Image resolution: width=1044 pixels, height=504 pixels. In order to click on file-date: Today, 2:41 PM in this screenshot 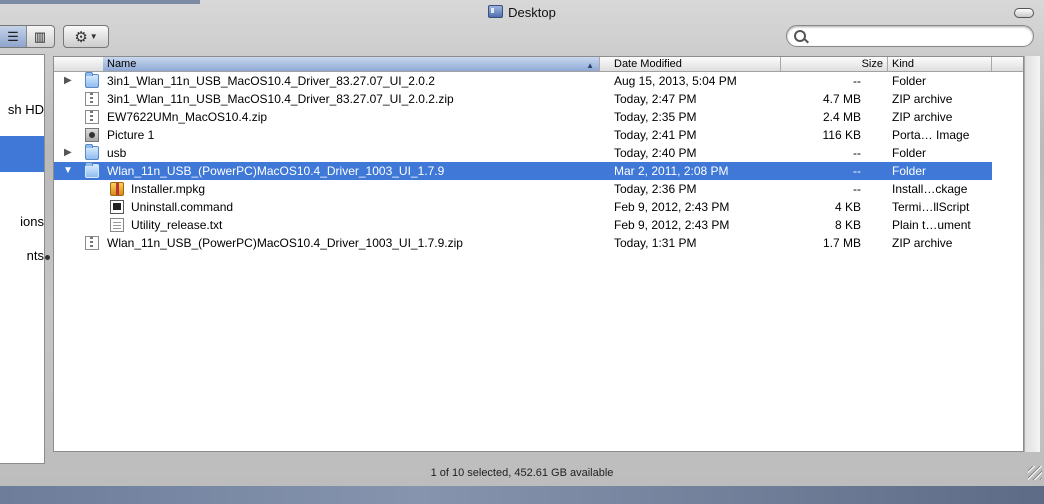, I will do `click(655, 135)`.